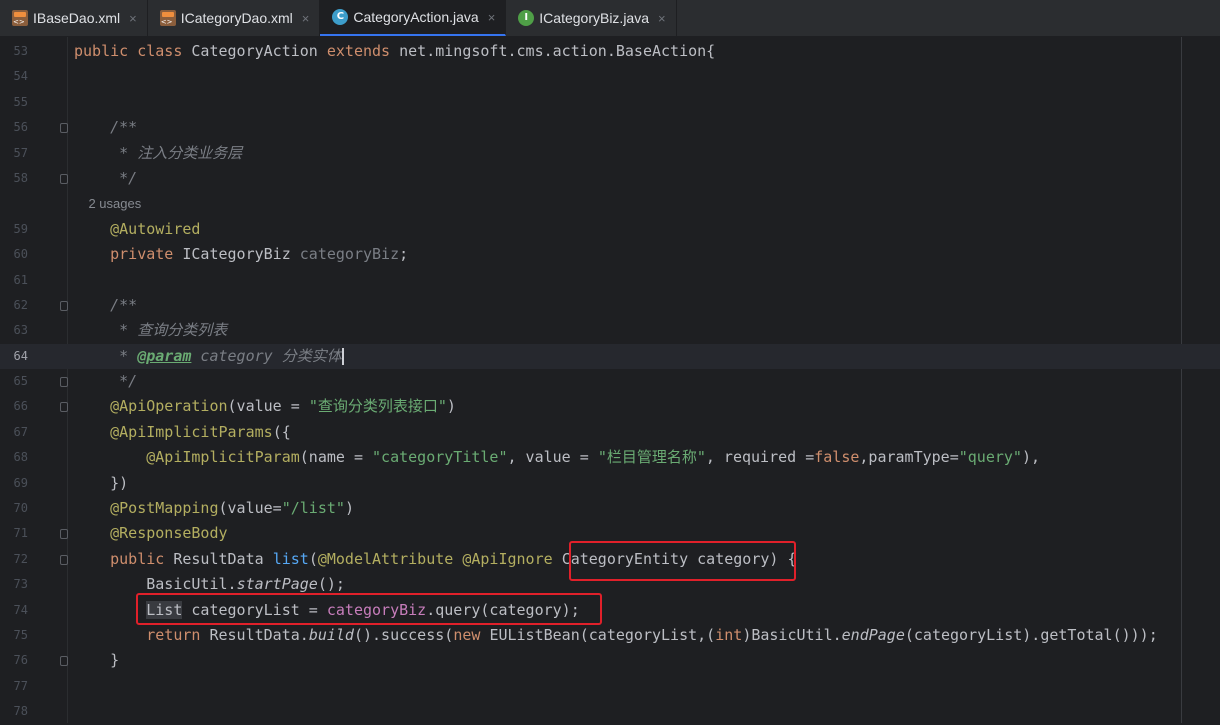 This screenshot has width=1220, height=725. What do you see at coordinates (610, 203) in the screenshot?
I see `code-line: 2 usages` at bounding box center [610, 203].